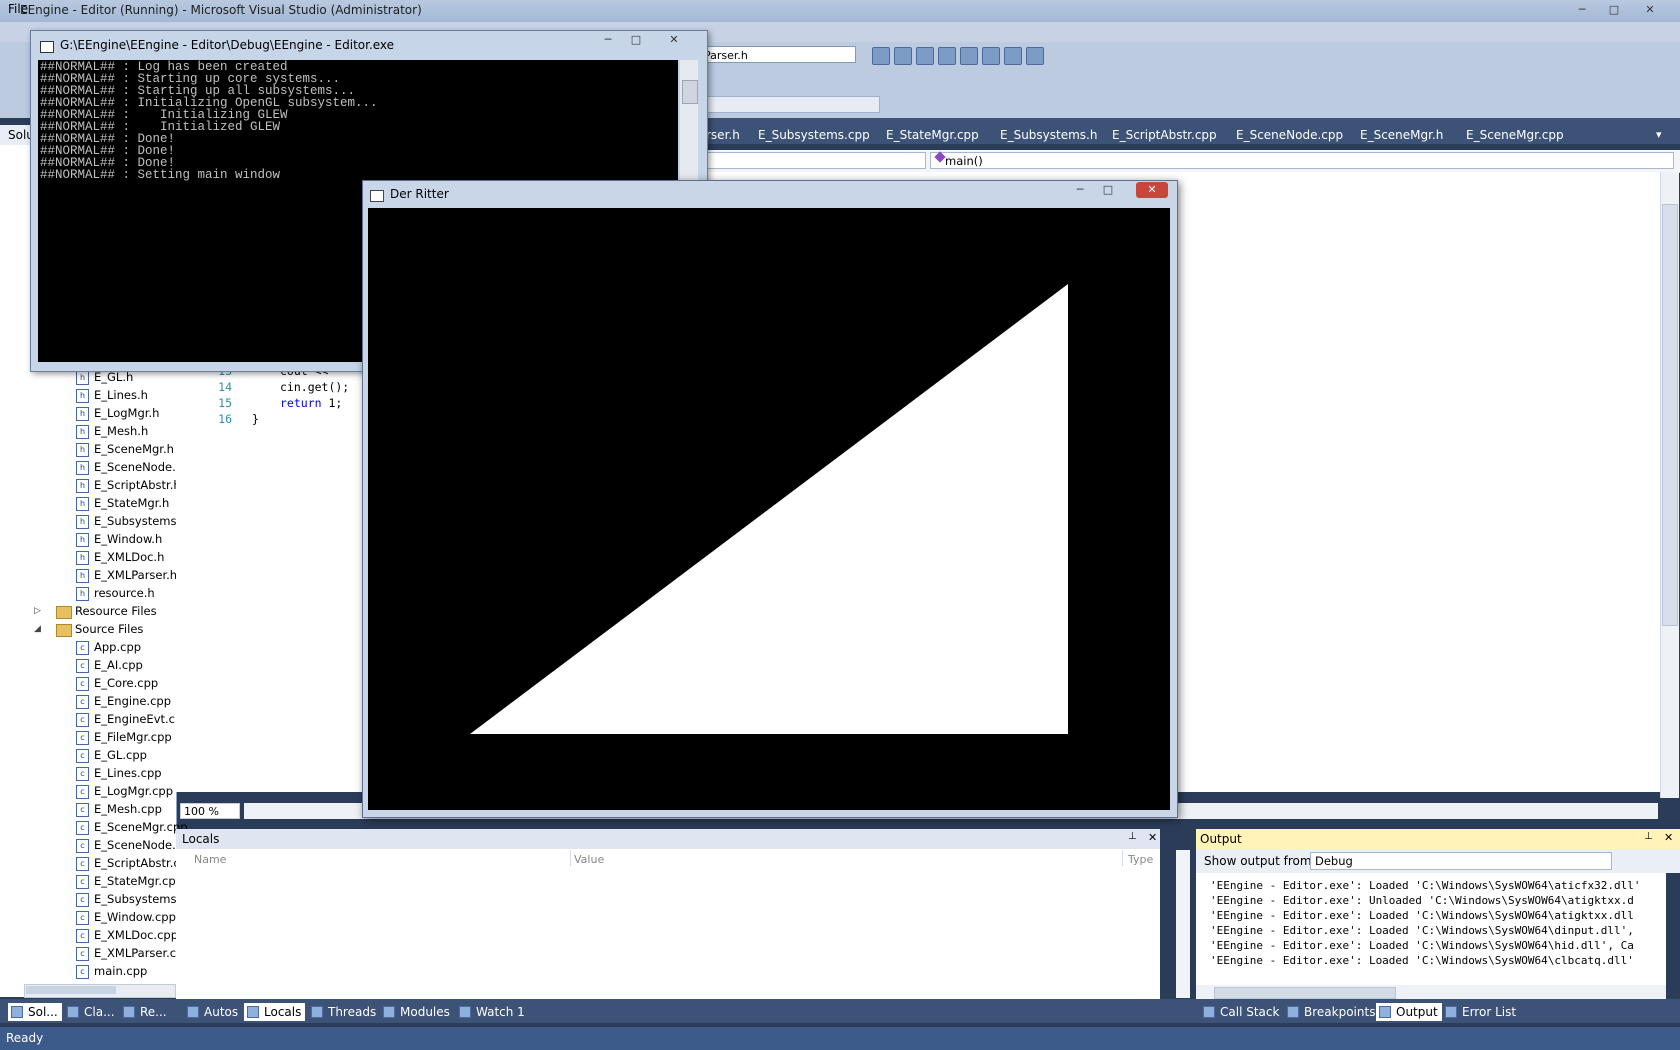  I want to click on vs-close-button: ✕, so click(1650, 10).